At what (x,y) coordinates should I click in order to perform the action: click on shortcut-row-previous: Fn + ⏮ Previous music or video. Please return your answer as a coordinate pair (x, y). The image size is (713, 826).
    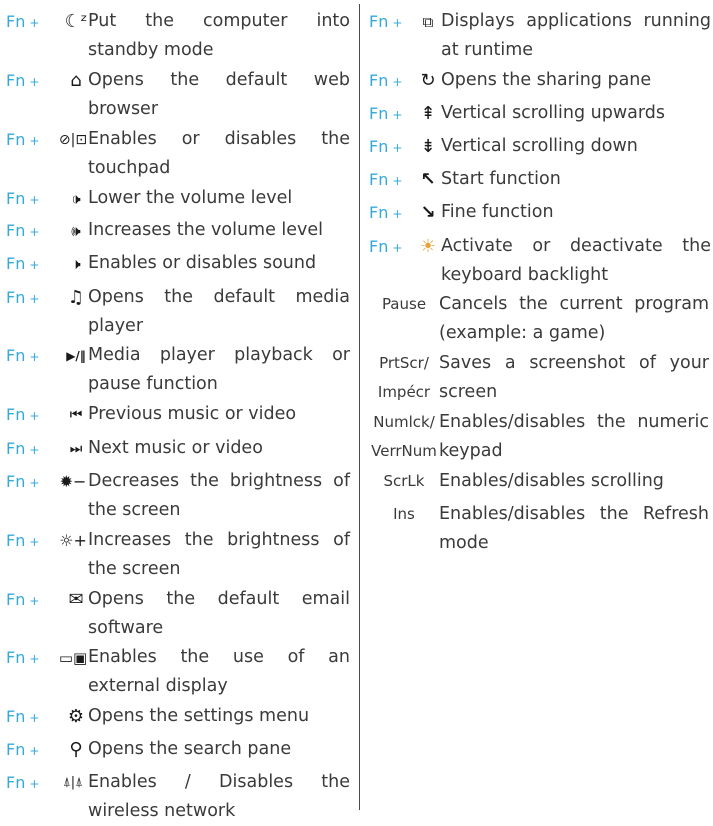
    Looking at the image, I should click on (178, 416).